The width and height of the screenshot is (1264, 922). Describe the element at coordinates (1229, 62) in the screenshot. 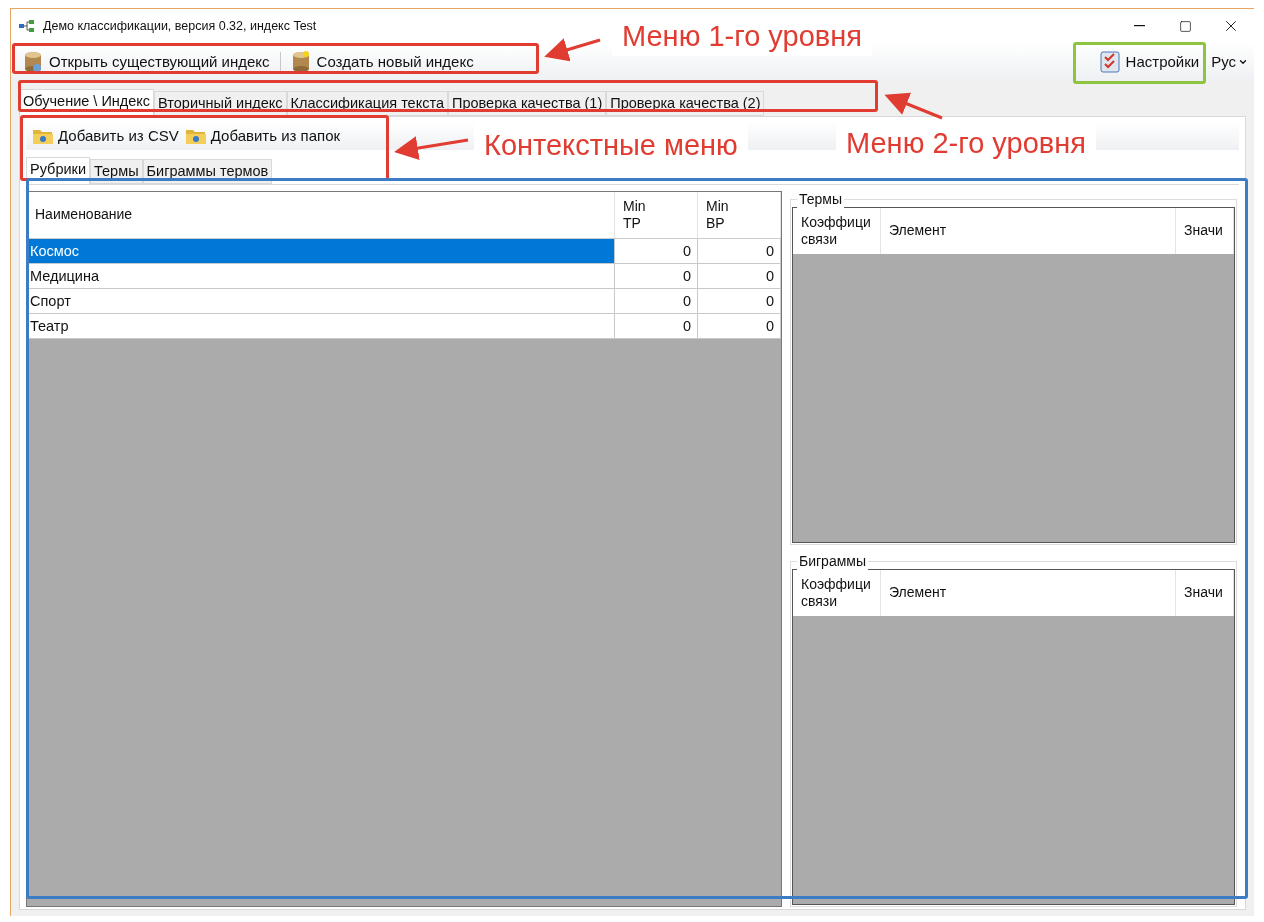

I see `language-dropdown: Рус` at that location.